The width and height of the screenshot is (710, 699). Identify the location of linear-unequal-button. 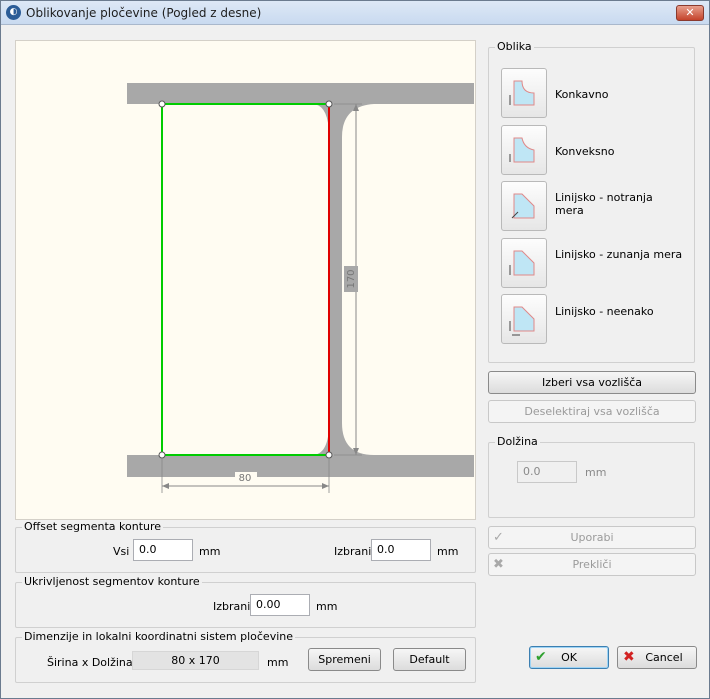
(524, 319).